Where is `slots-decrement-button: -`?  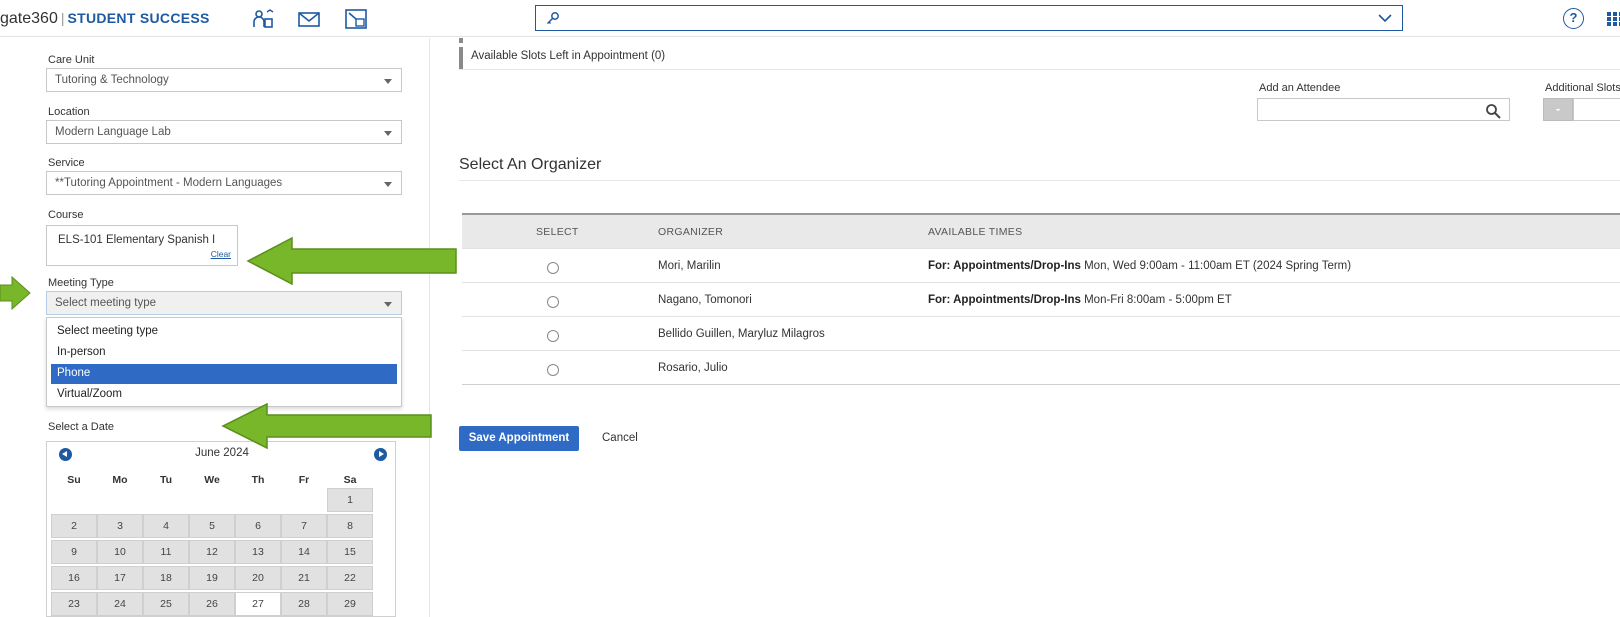 slots-decrement-button: - is located at coordinates (1558, 109).